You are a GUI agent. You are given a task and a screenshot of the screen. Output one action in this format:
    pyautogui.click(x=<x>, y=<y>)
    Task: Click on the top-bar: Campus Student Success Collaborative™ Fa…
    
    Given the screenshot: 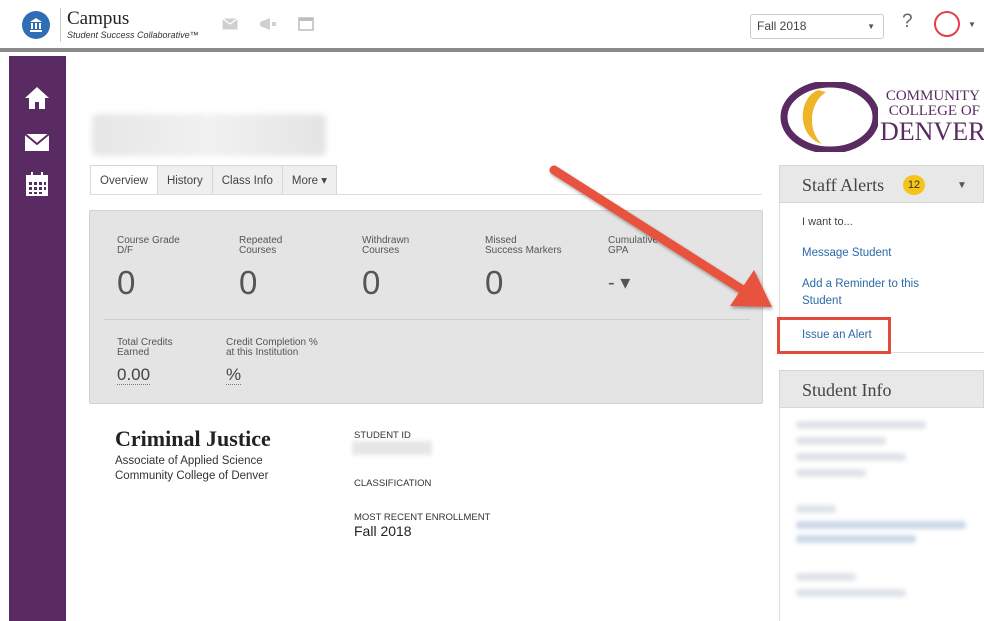 What is the action you would take?
    pyautogui.click(x=492, y=26)
    